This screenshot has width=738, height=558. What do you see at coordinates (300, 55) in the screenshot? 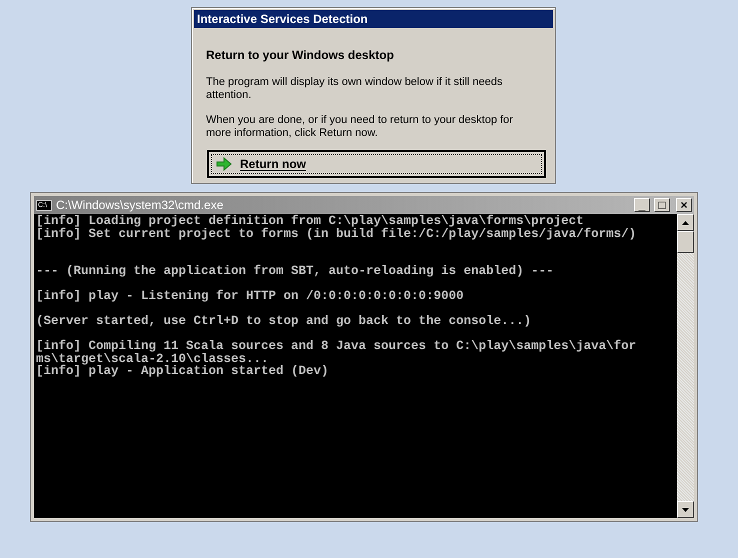
I see `dialog-heading: Return to your Windows desktop` at bounding box center [300, 55].